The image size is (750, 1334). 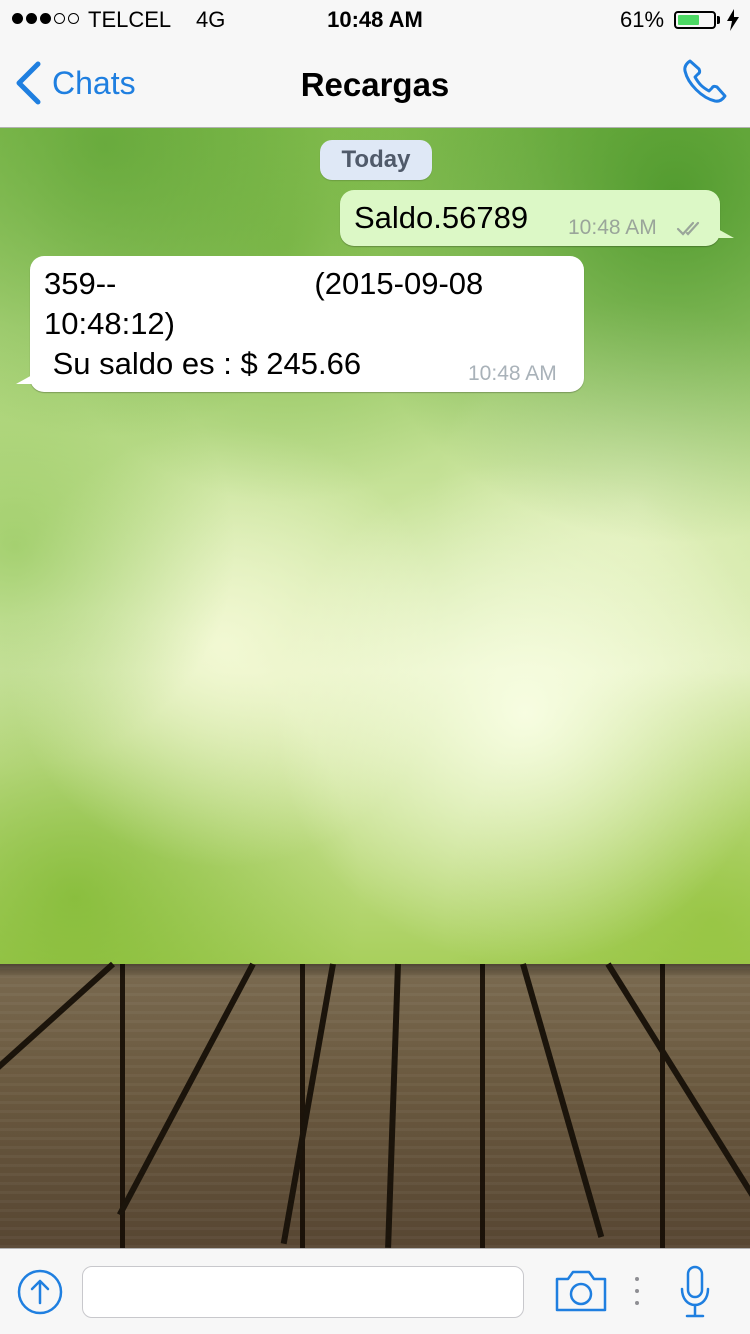 I want to click on phone-icon, so click(x=705, y=81).